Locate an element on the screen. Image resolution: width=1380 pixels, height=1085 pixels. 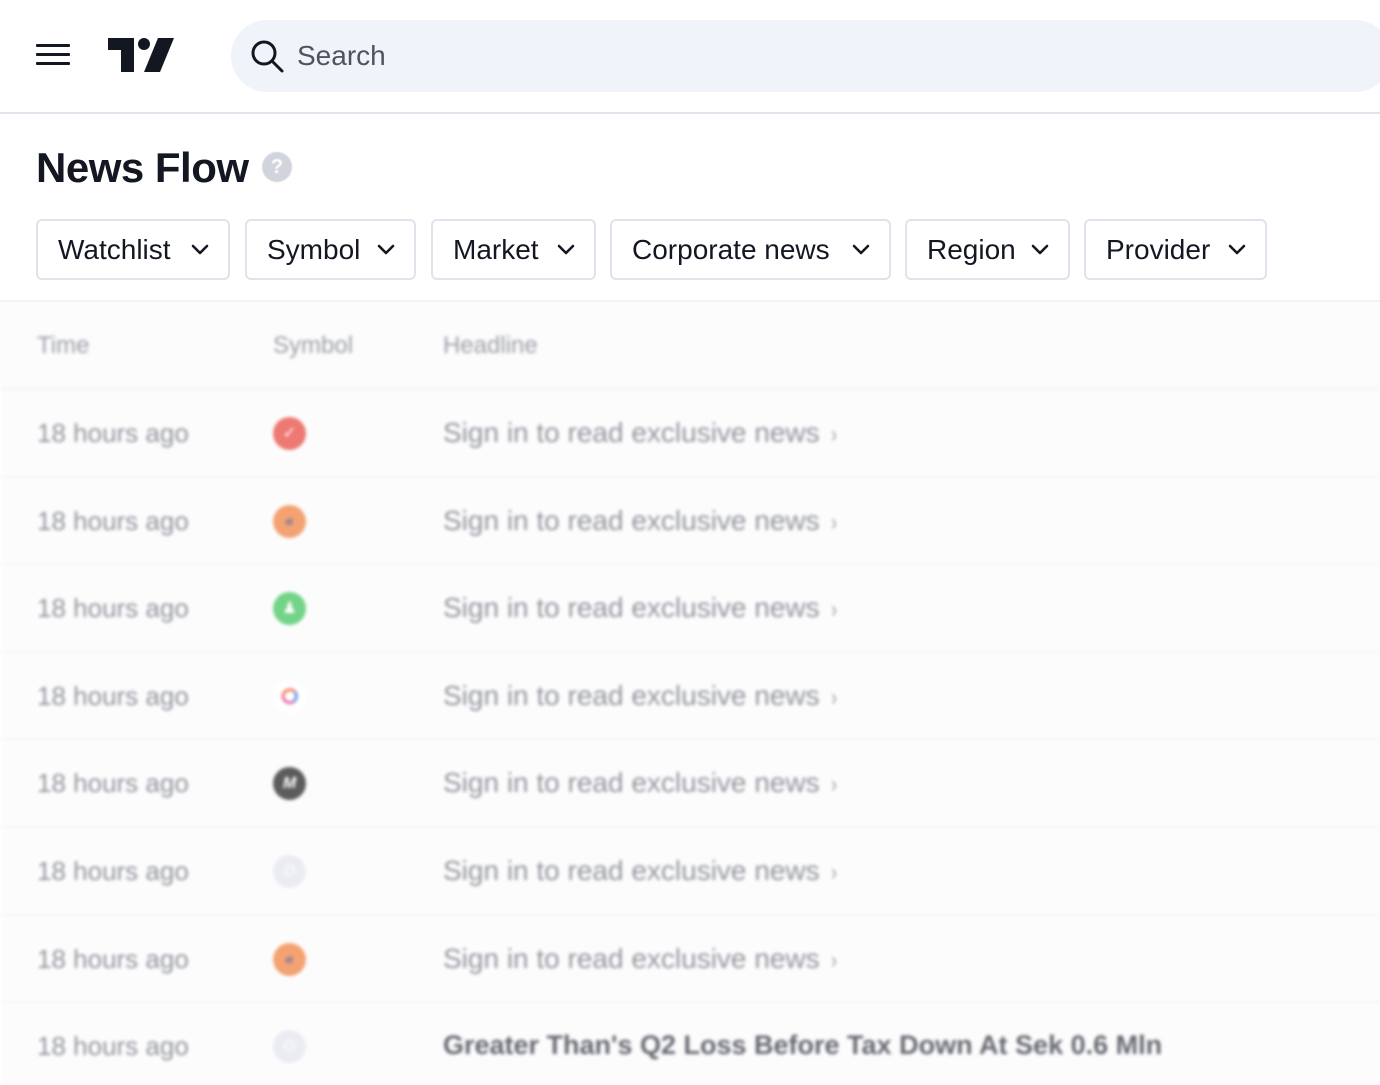
column-header-time: Time is located at coordinates (63, 346).